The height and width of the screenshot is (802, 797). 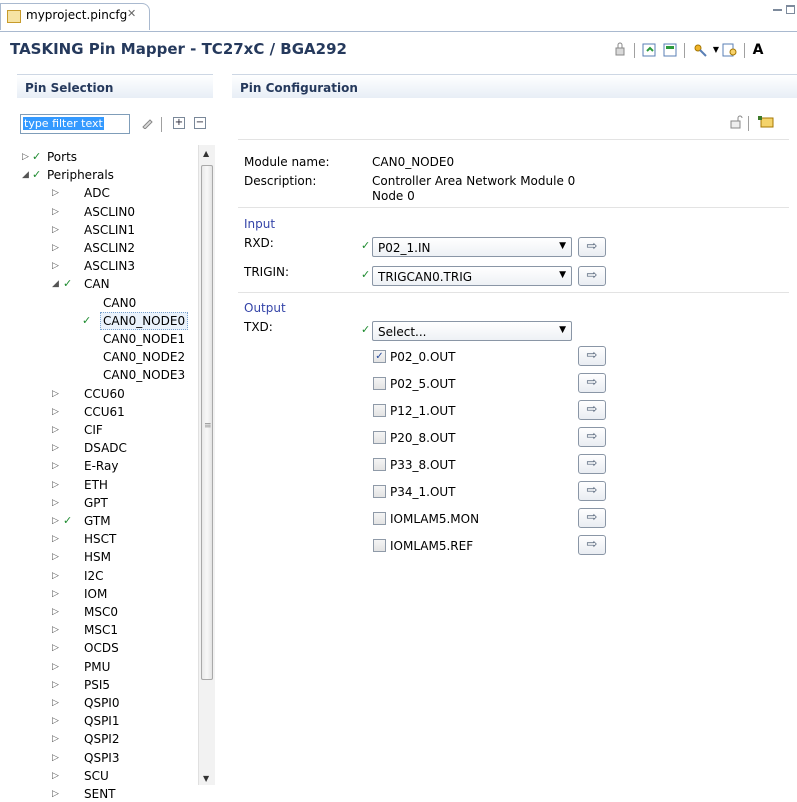 What do you see at coordinates (206, 153) in the screenshot?
I see `scroll-up-icon: ▲` at bounding box center [206, 153].